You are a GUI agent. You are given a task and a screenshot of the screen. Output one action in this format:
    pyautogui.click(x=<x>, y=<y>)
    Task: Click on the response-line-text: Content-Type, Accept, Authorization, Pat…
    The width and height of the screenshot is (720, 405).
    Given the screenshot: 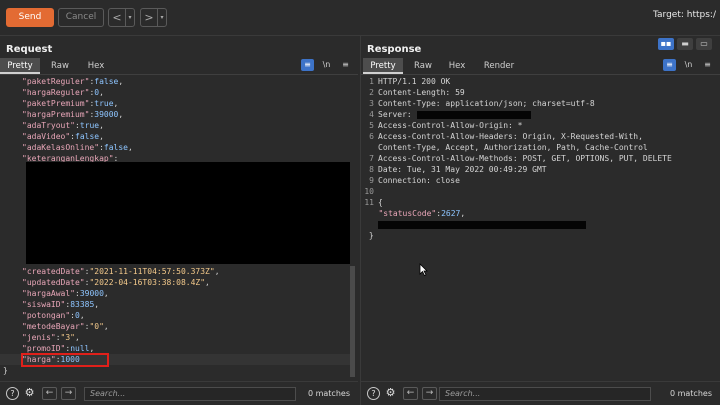 What is the action you would take?
    pyautogui.click(x=513, y=147)
    